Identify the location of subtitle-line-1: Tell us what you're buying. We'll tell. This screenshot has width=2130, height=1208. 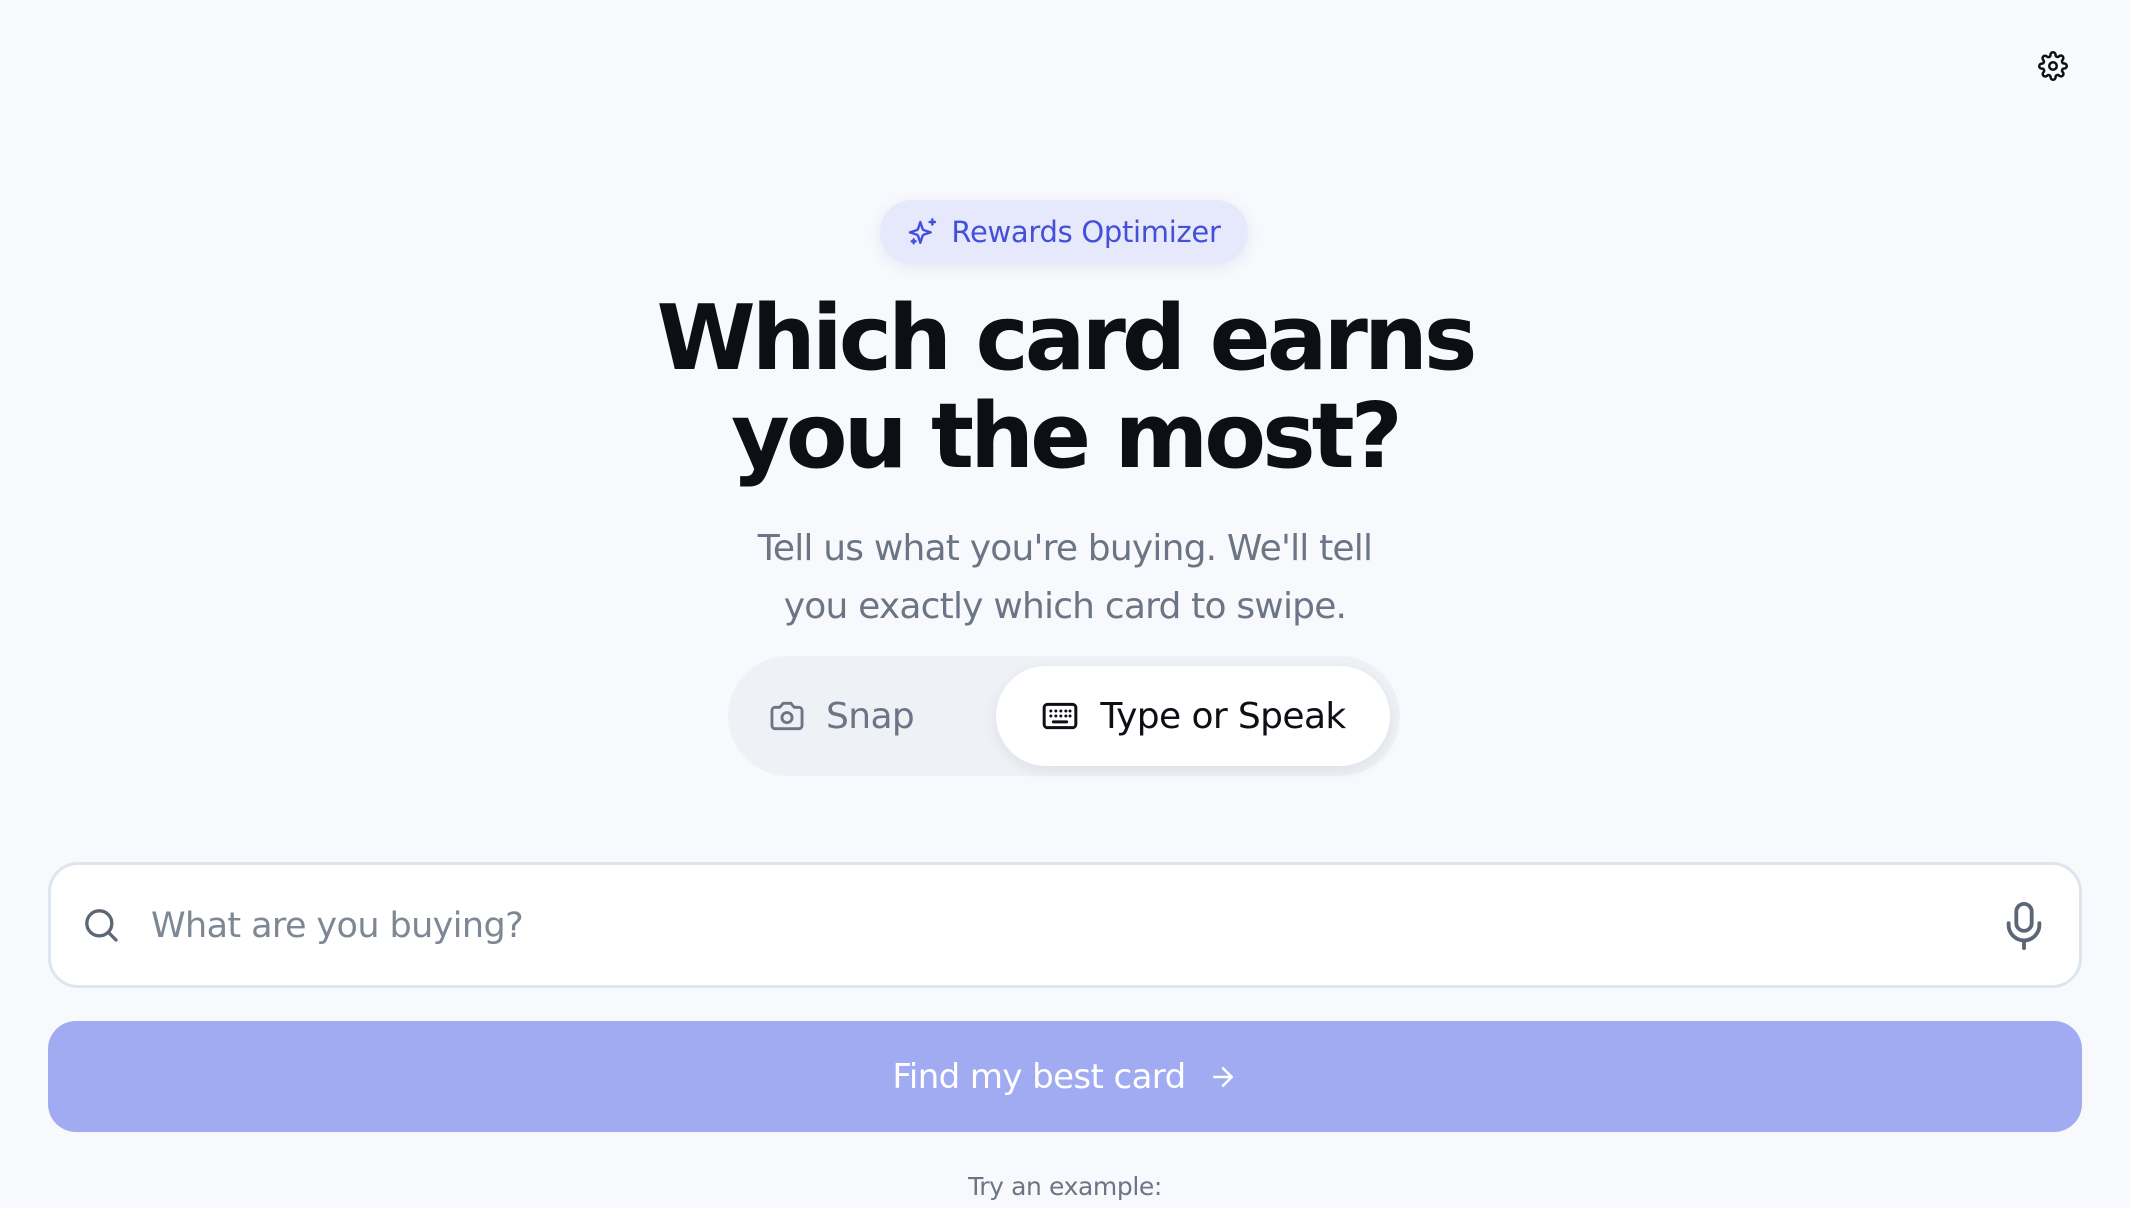
(1065, 548).